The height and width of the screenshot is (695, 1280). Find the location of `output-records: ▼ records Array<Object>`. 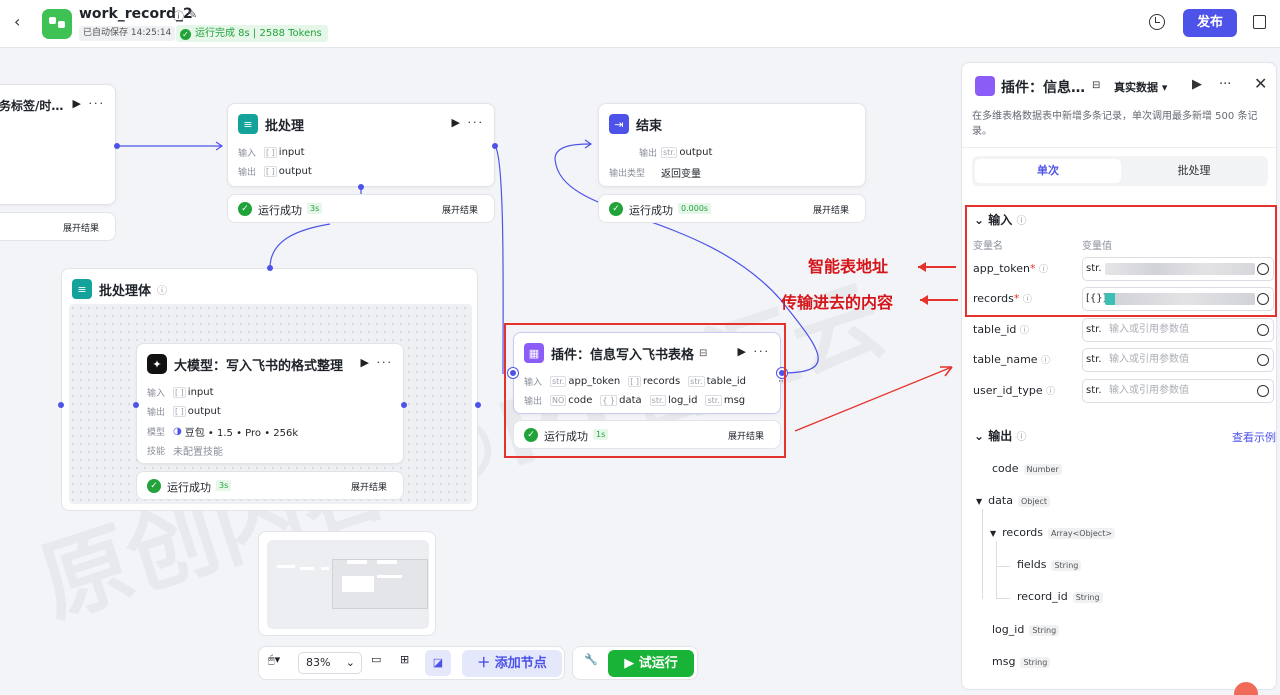

output-records: ▼ records Array<Object> is located at coordinates (1053, 532).